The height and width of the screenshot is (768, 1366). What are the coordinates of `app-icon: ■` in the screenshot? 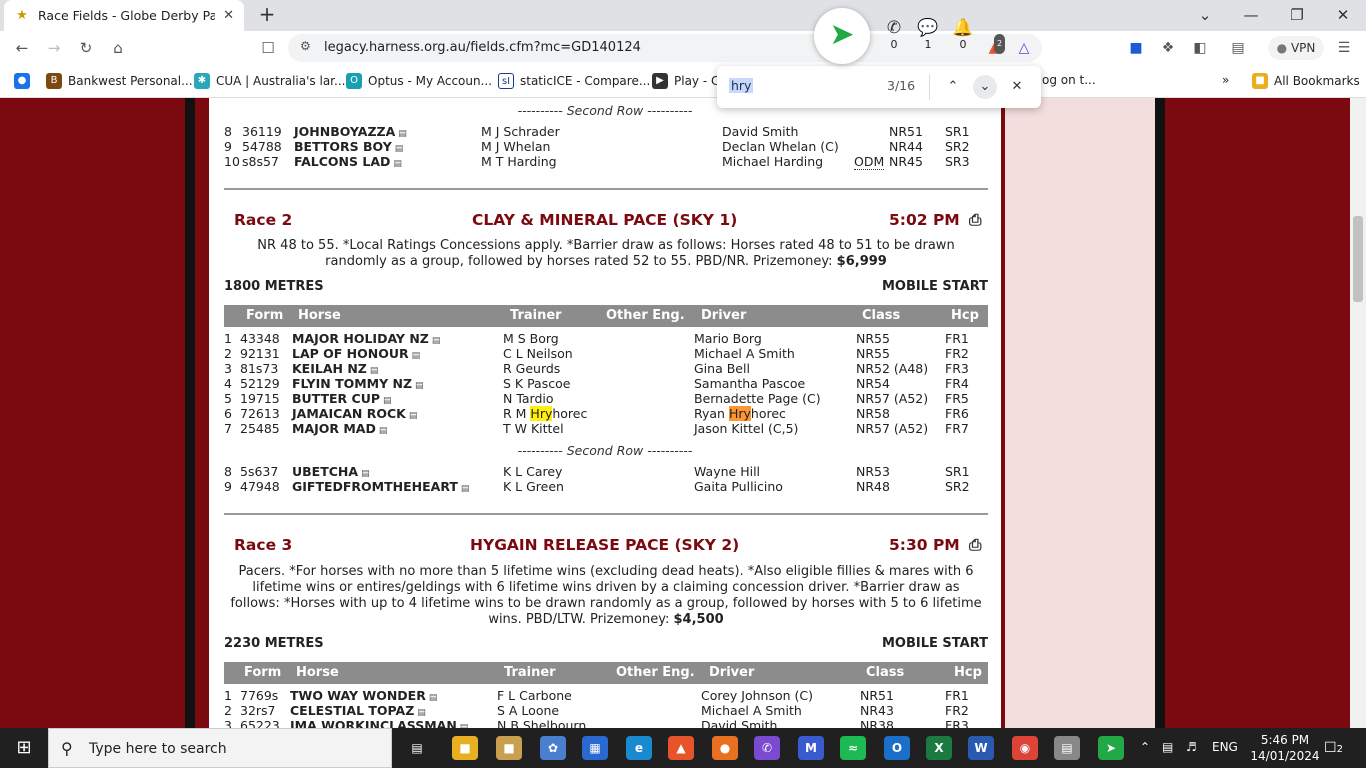 It's located at (509, 748).